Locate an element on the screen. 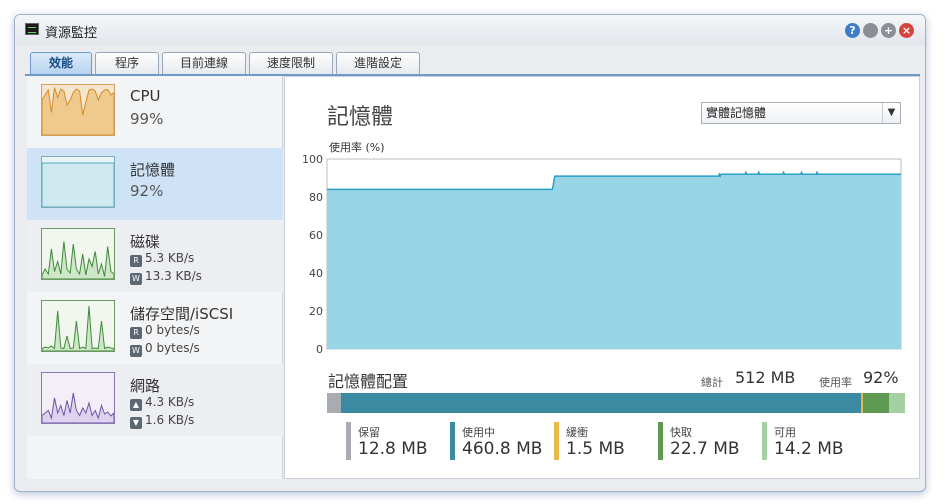 This screenshot has height=503, width=944. tab-speed-limit: 速度限制 is located at coordinates (291, 63).